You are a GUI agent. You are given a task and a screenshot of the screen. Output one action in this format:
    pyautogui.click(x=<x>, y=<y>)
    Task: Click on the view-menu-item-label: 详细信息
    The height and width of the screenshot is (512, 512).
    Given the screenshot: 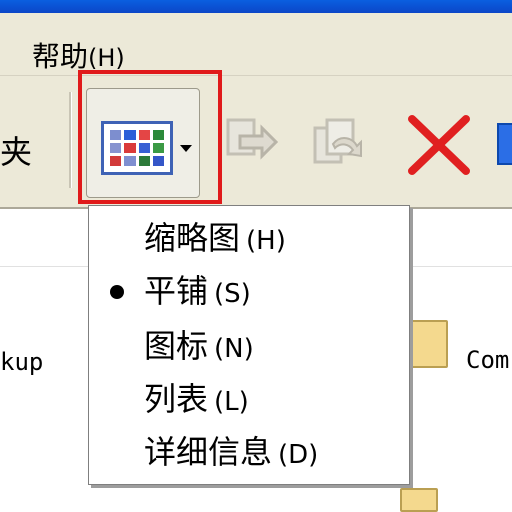 What is the action you would take?
    pyautogui.click(x=208, y=452)
    